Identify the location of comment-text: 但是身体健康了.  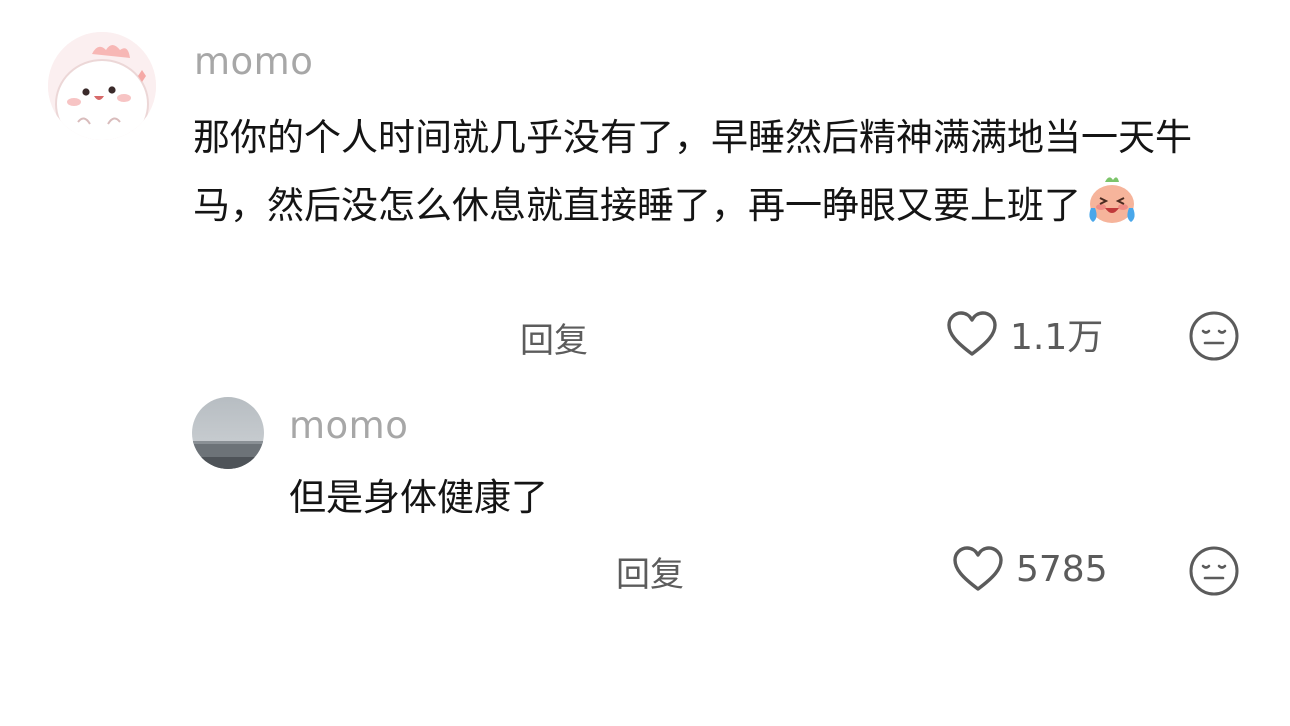
(418, 497).